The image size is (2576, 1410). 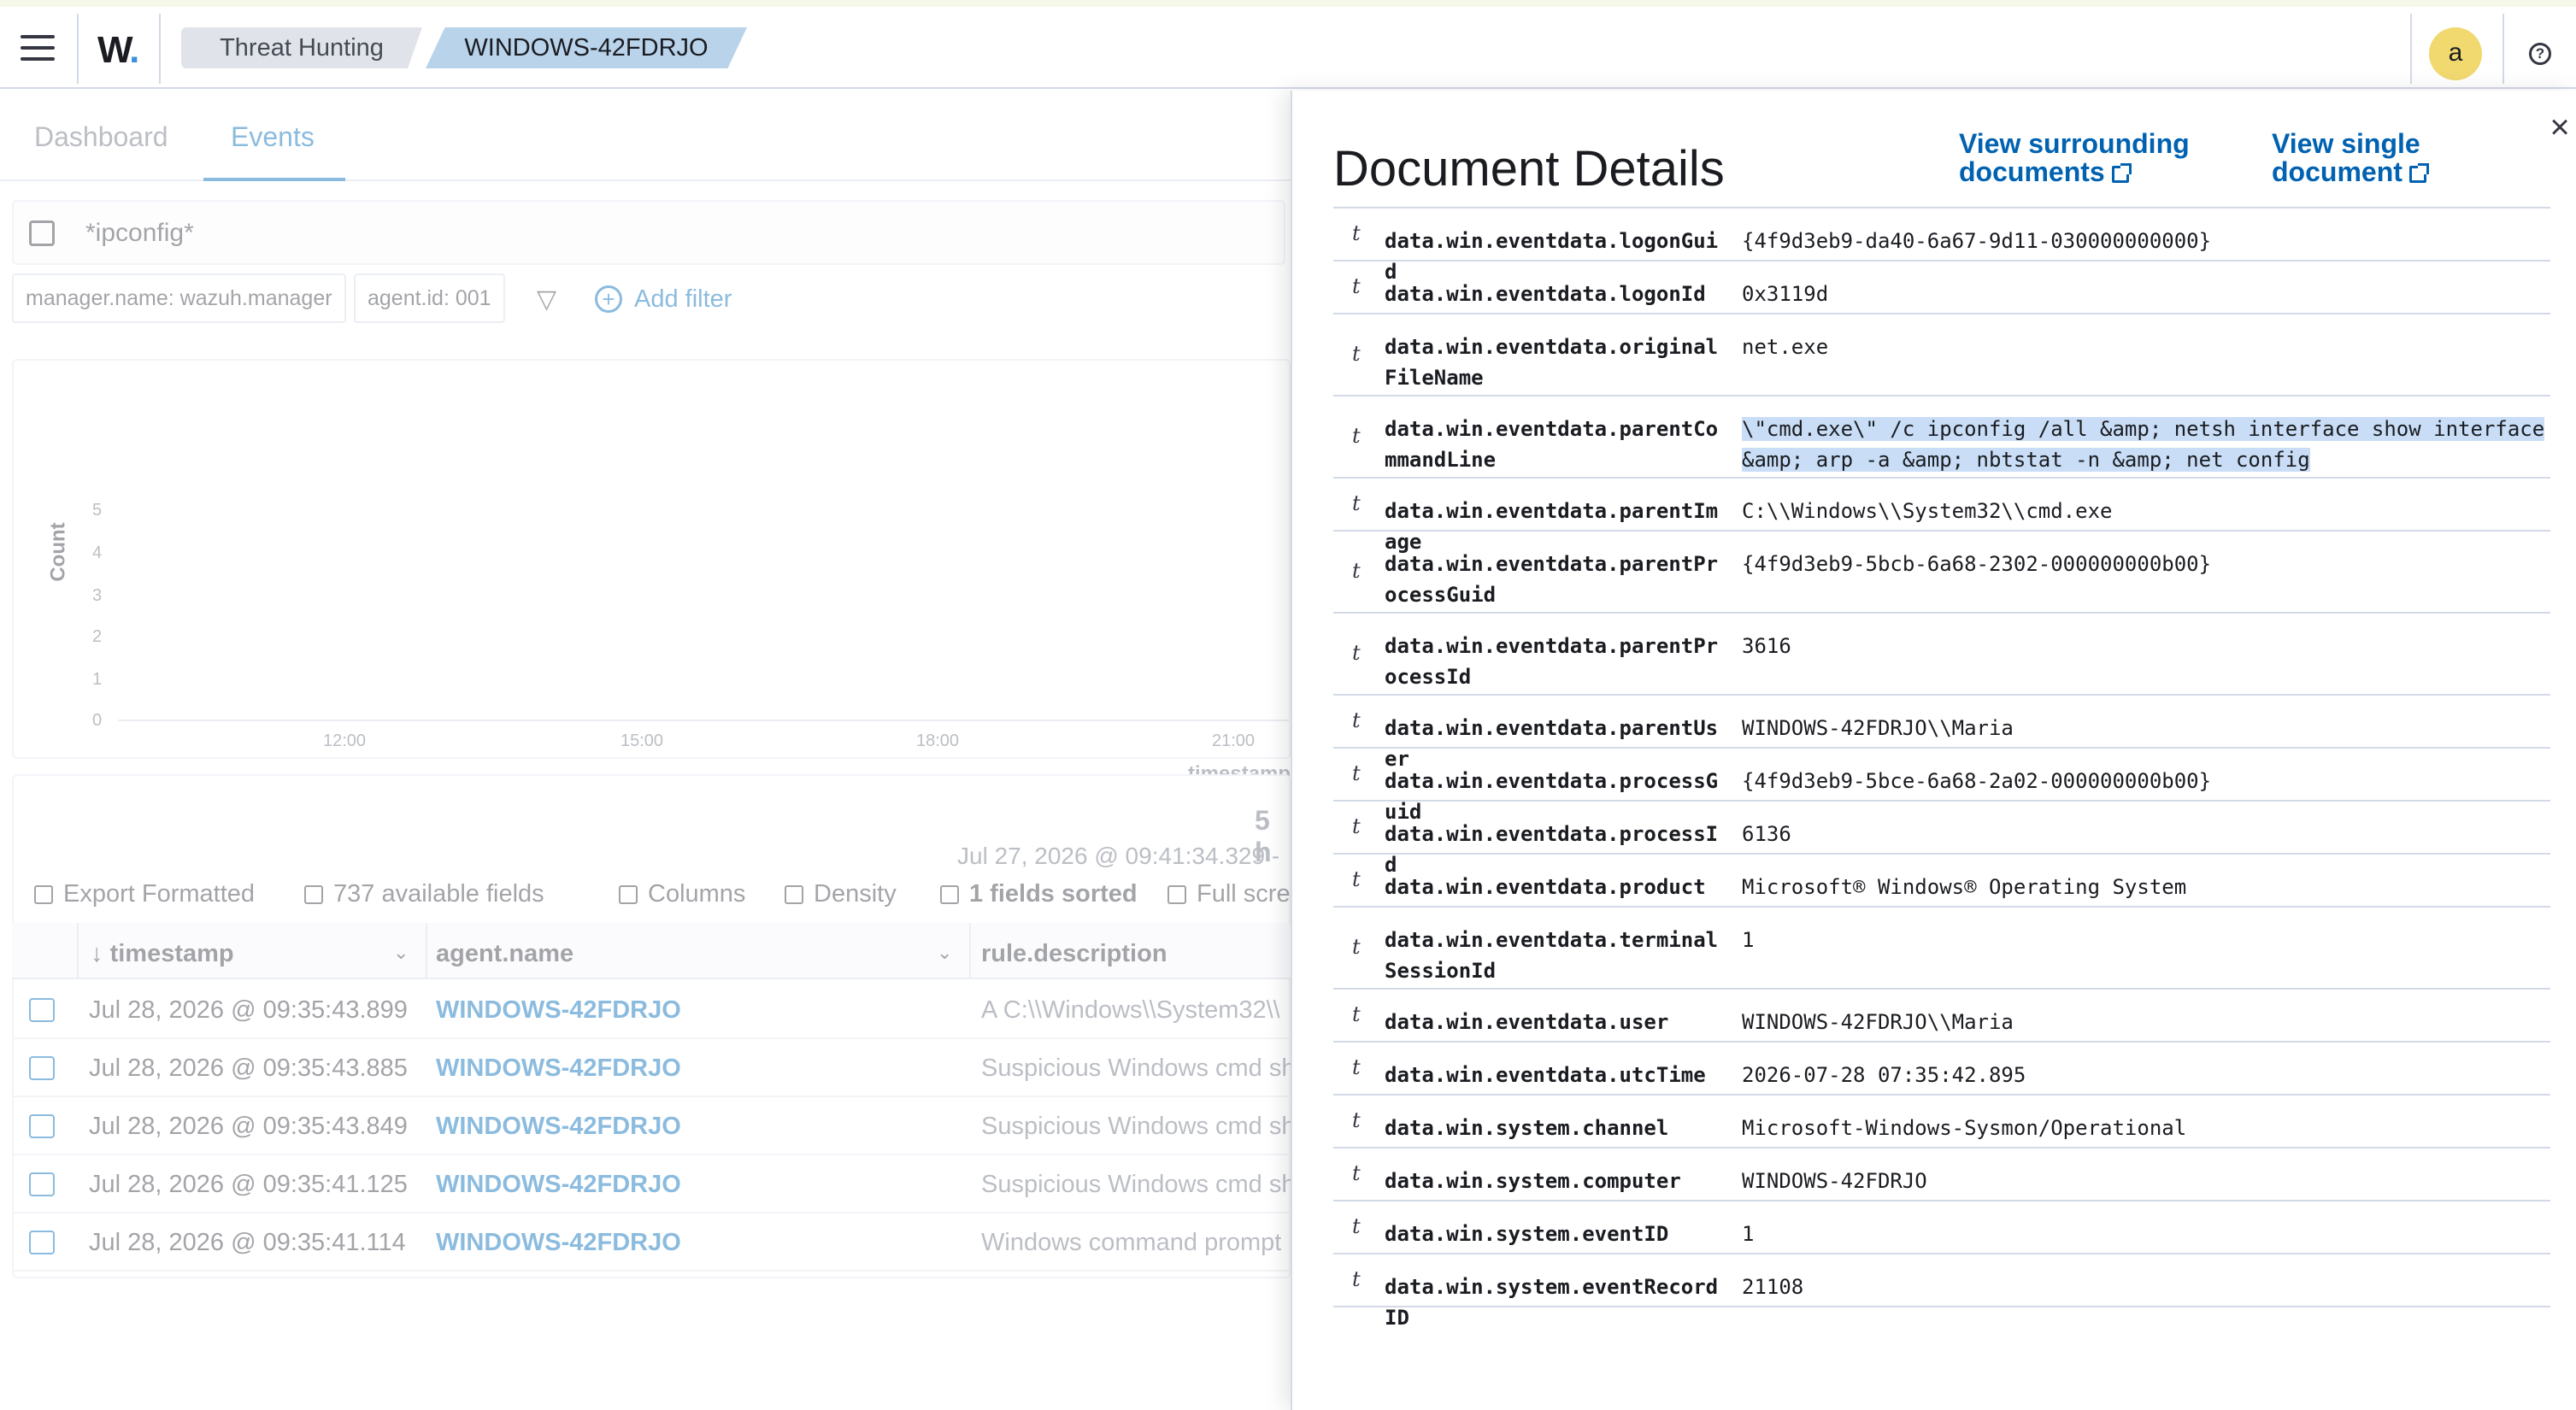 What do you see at coordinates (38, 48) in the screenshot?
I see `menu-icon` at bounding box center [38, 48].